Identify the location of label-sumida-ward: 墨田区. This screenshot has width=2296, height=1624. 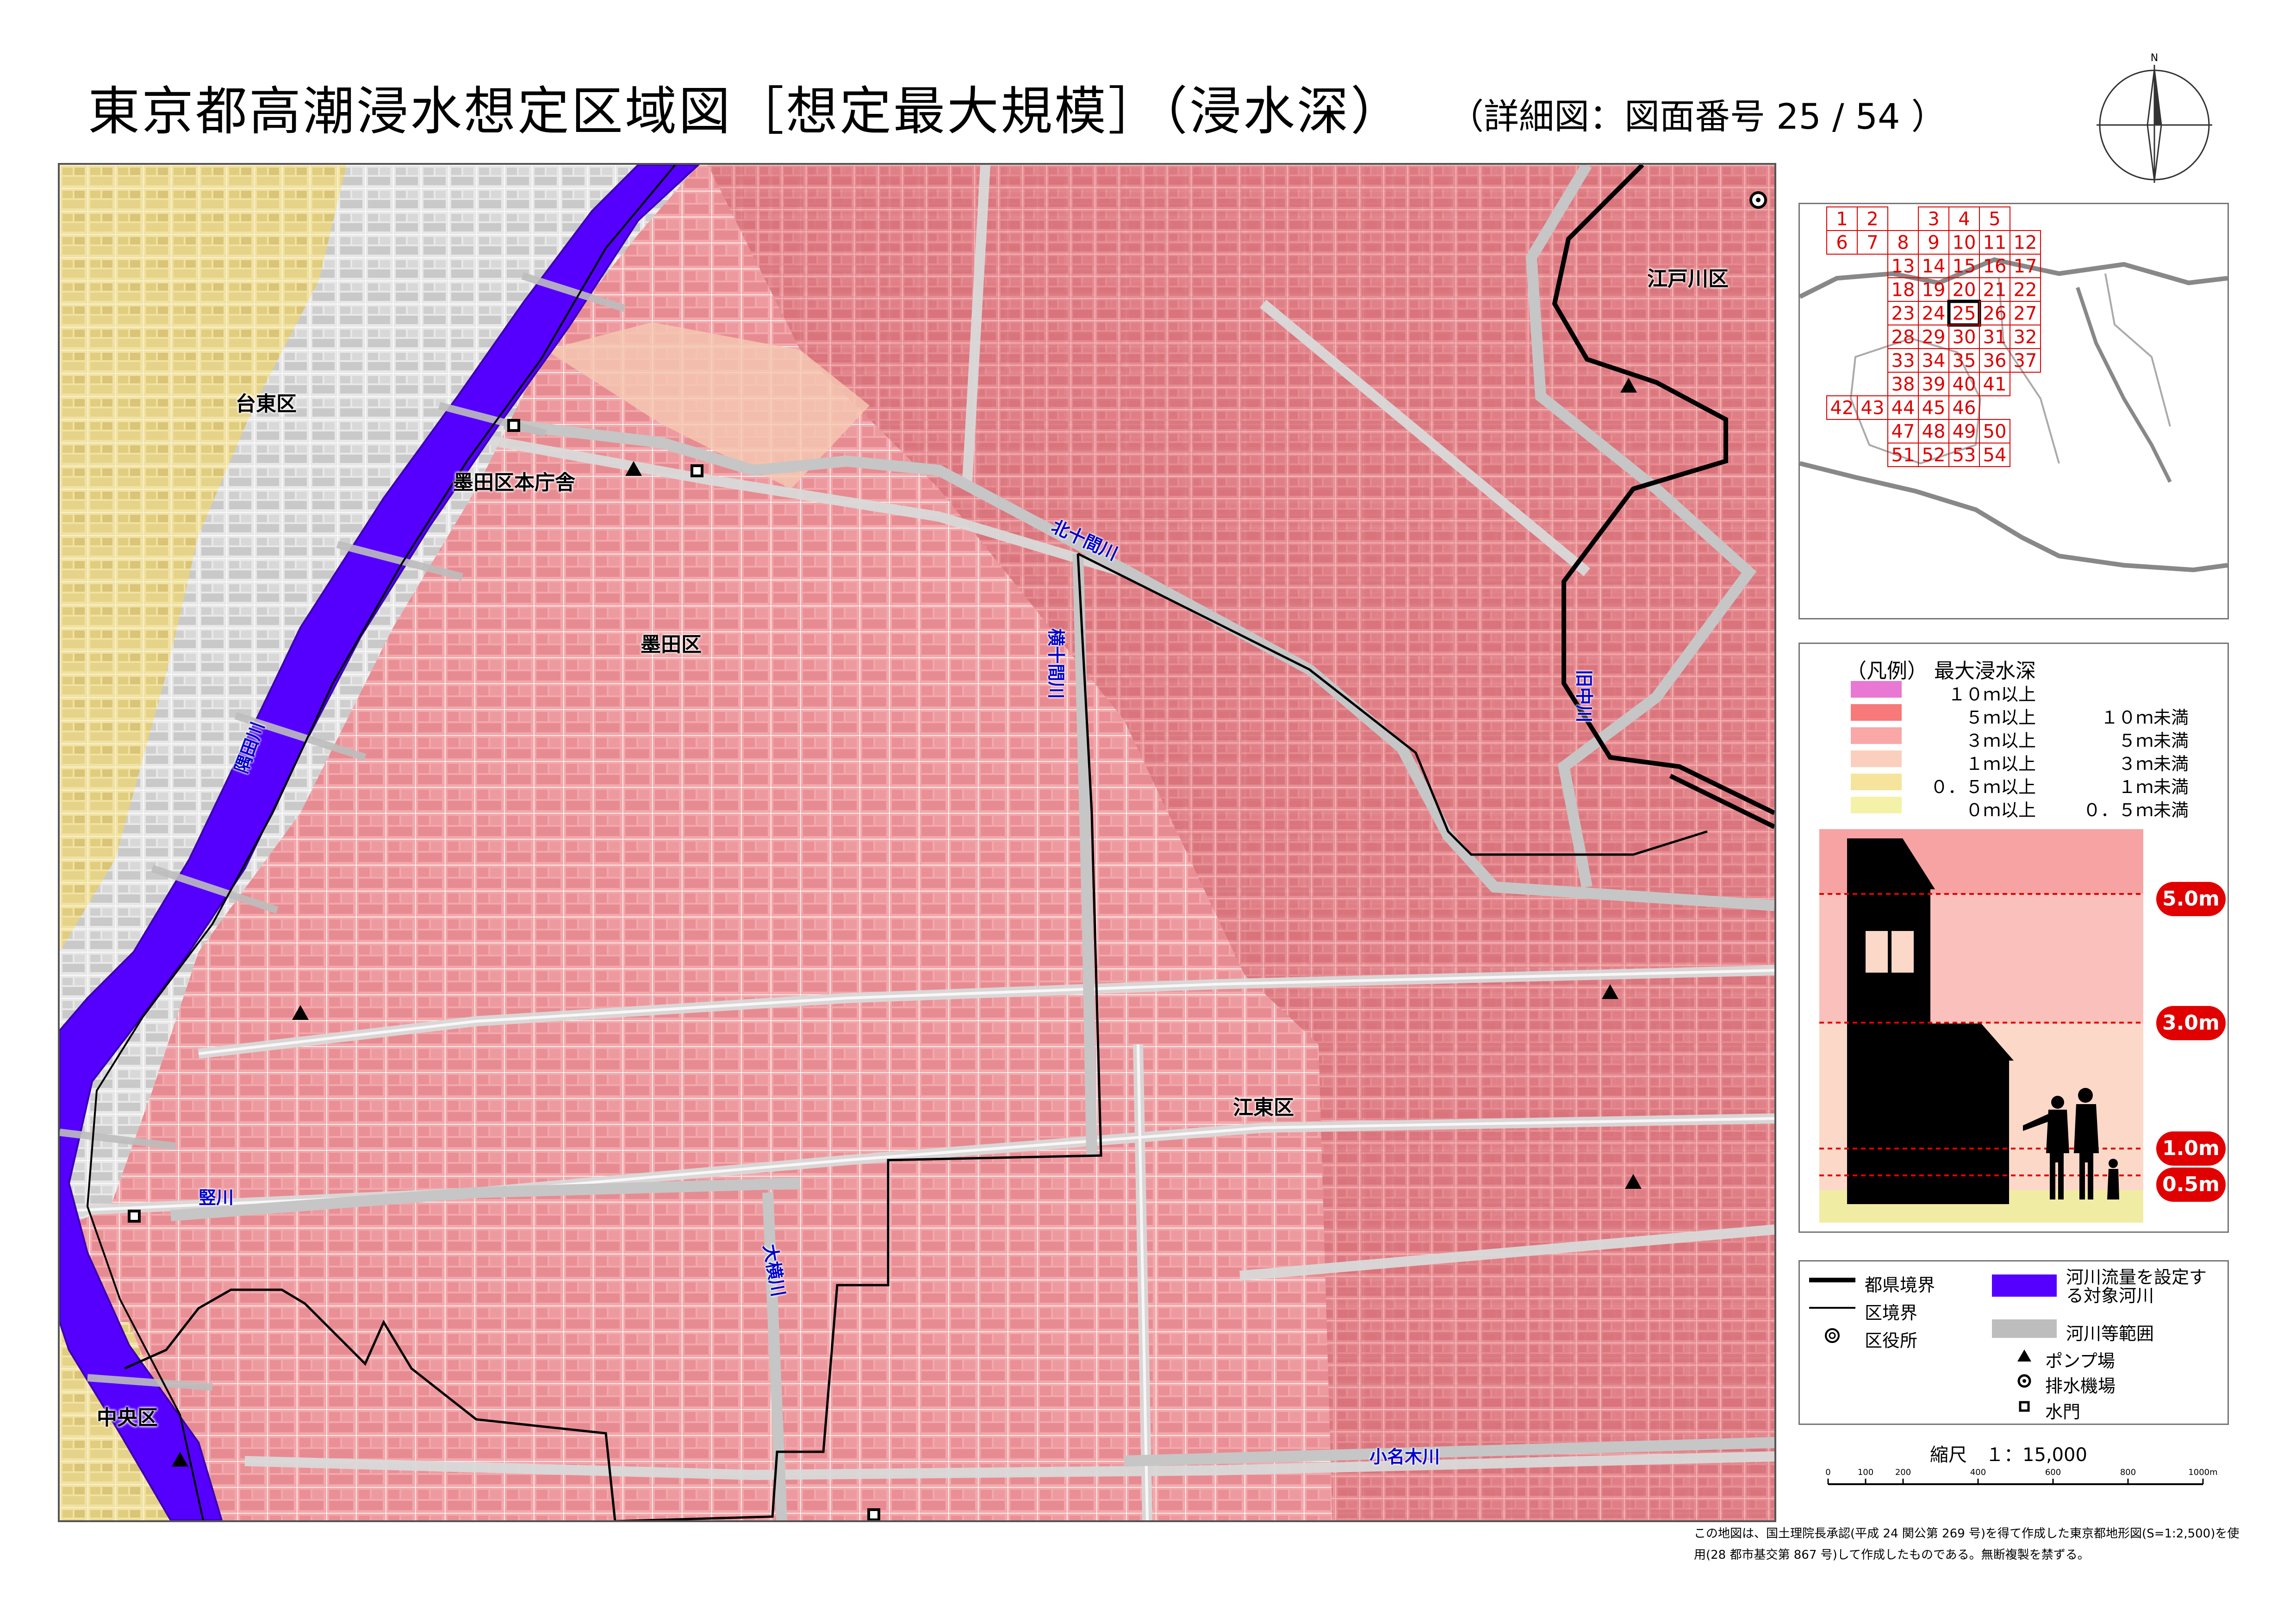
(671, 644).